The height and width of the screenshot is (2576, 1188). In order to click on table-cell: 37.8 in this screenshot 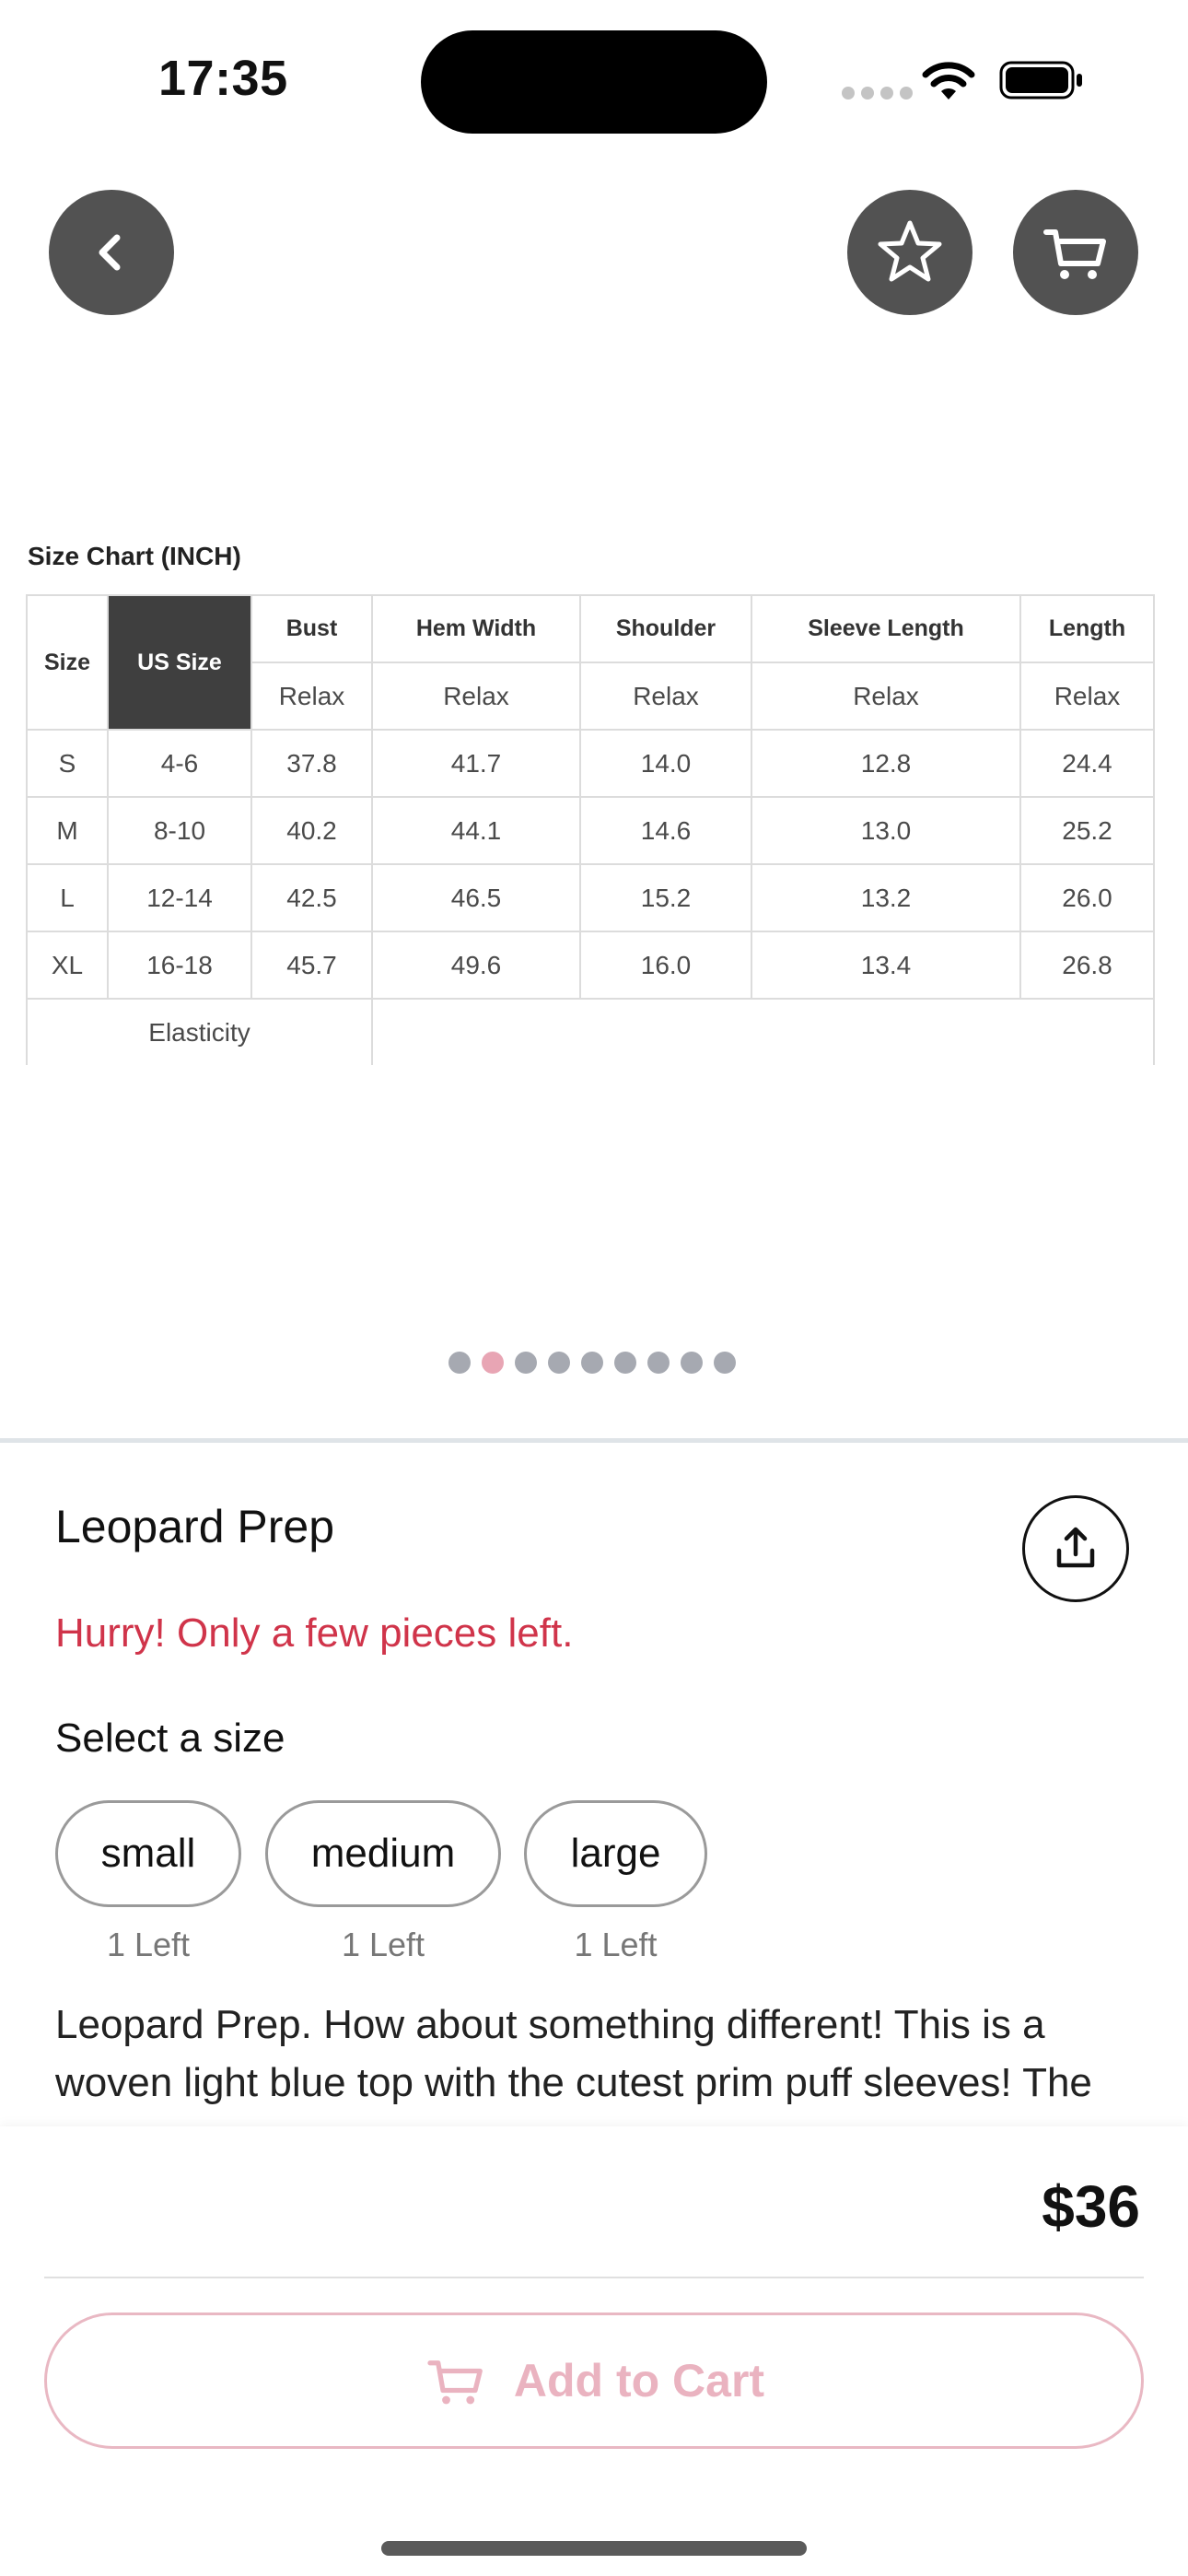, I will do `click(311, 763)`.